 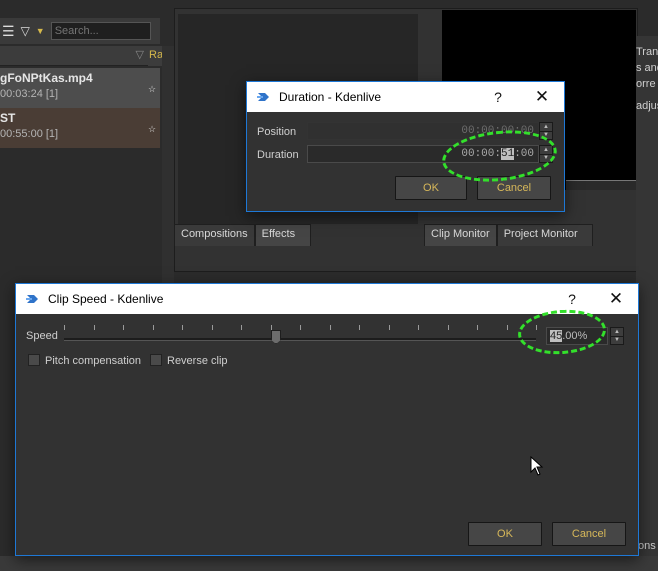 I want to click on right-panel-line: Trans, so click(x=647, y=52).